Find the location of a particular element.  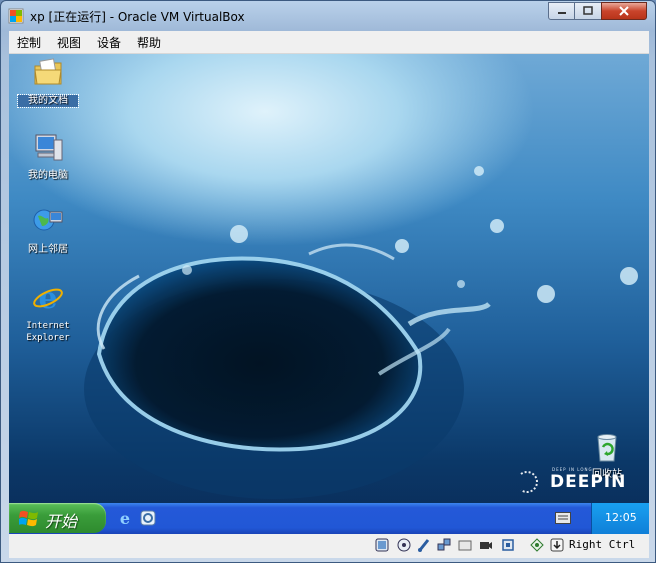

optical-drive-icon is located at coordinates (404, 545).